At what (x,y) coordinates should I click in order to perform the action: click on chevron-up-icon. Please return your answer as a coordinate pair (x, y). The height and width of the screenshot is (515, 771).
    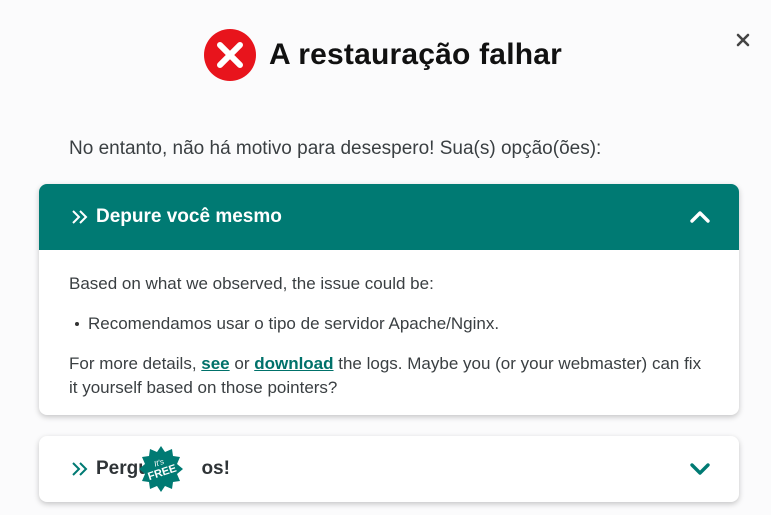
    Looking at the image, I should click on (700, 217).